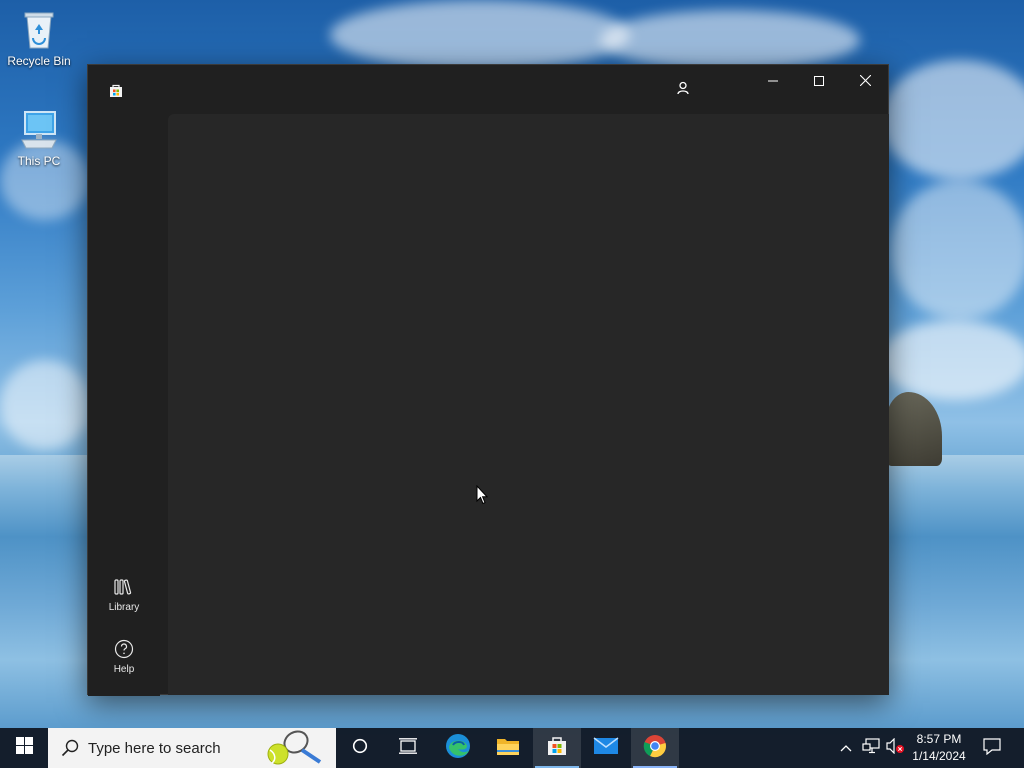  I want to click on computer-icon, so click(39, 129).